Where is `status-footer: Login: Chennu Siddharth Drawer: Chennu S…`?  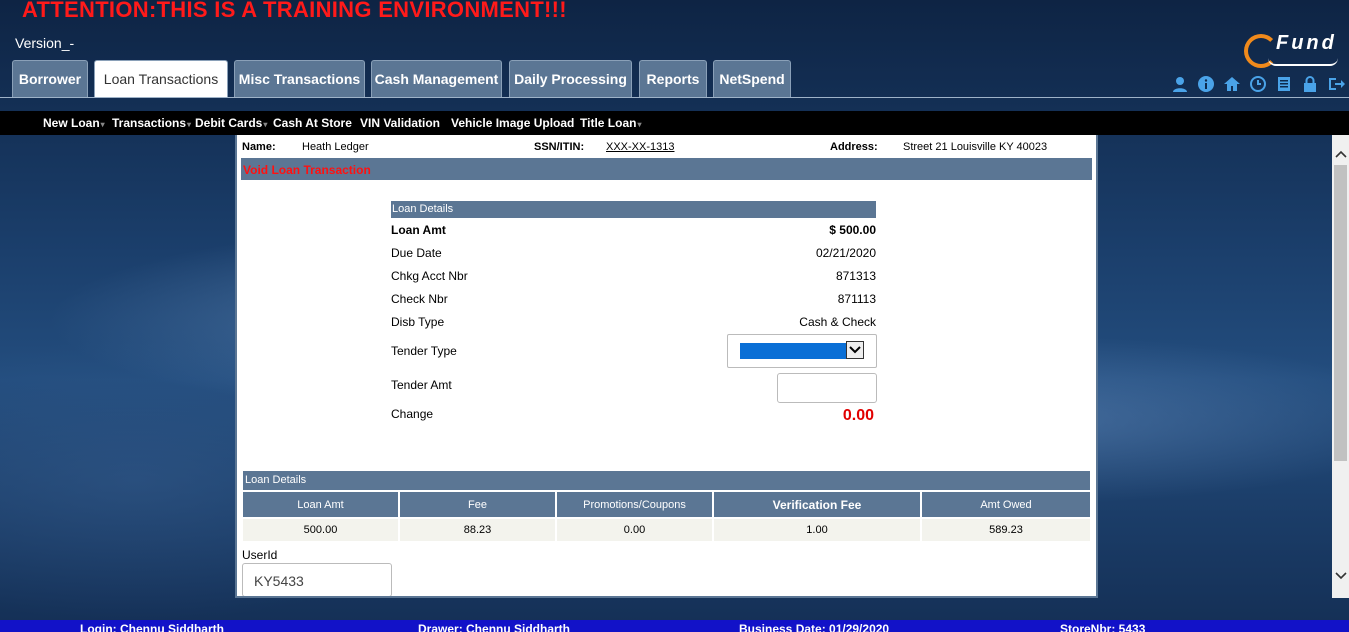
status-footer: Login: Chennu Siddharth Drawer: Chennu S… is located at coordinates (674, 626).